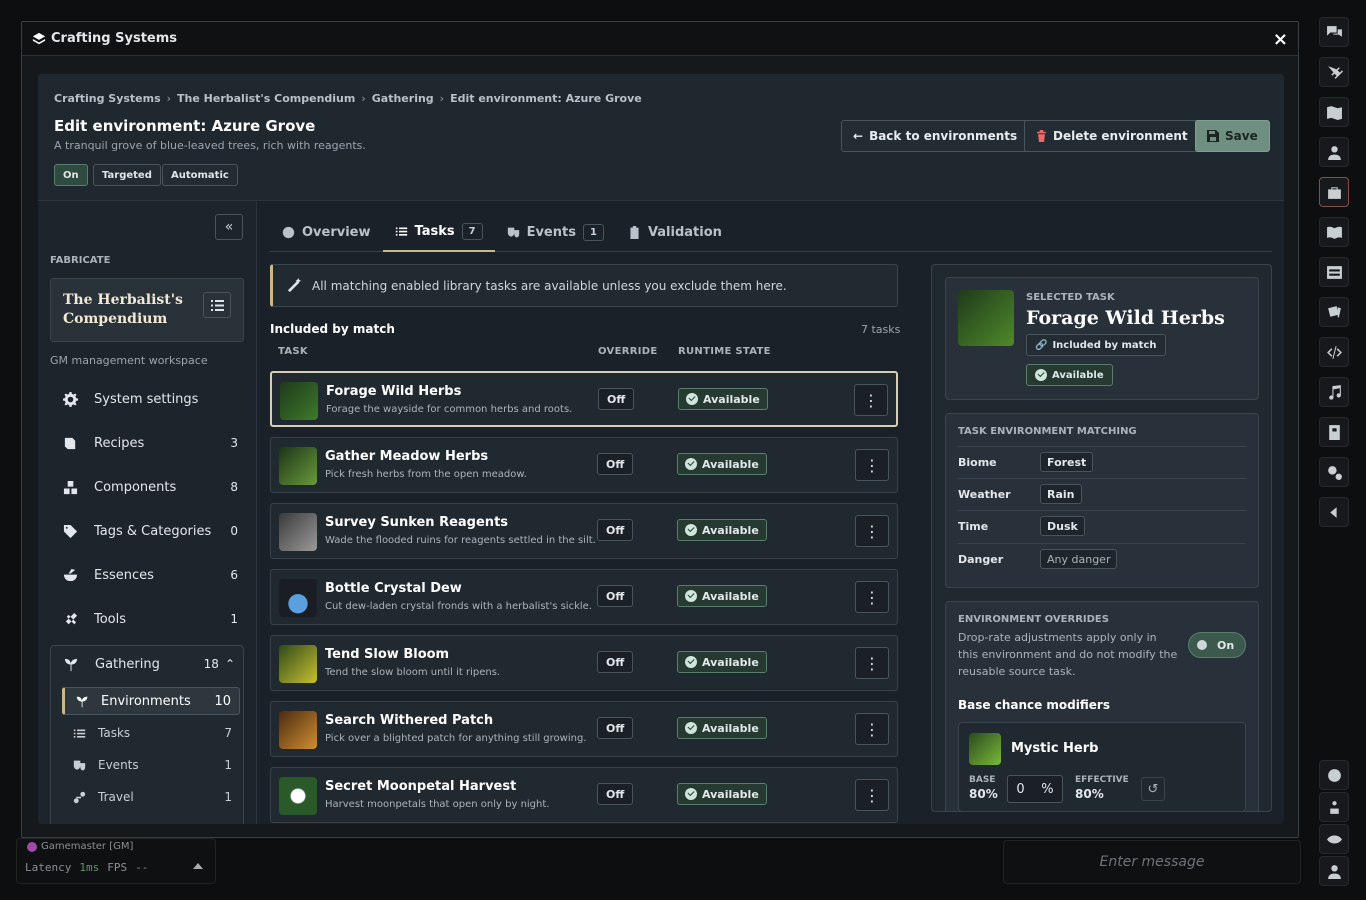  Describe the element at coordinates (70, 619) in the screenshot. I see `tools-icon` at that location.